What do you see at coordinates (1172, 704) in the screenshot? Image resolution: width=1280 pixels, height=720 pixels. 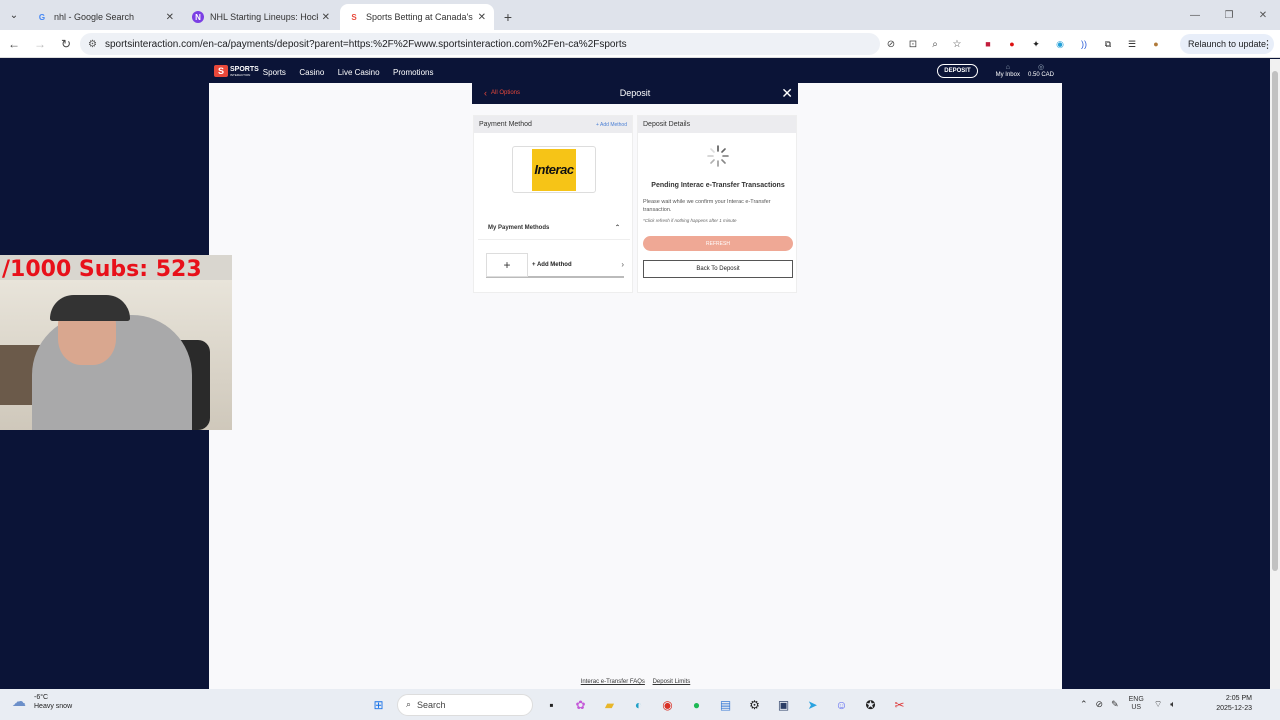 I see `volume-icon: 🔈︎` at bounding box center [1172, 704].